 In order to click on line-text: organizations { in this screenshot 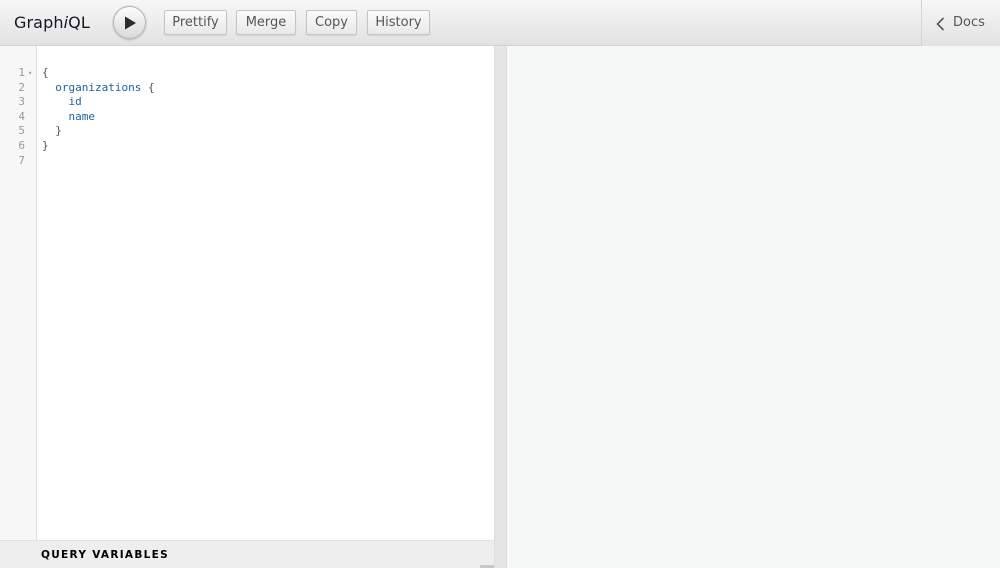, I will do `click(98, 88)`.